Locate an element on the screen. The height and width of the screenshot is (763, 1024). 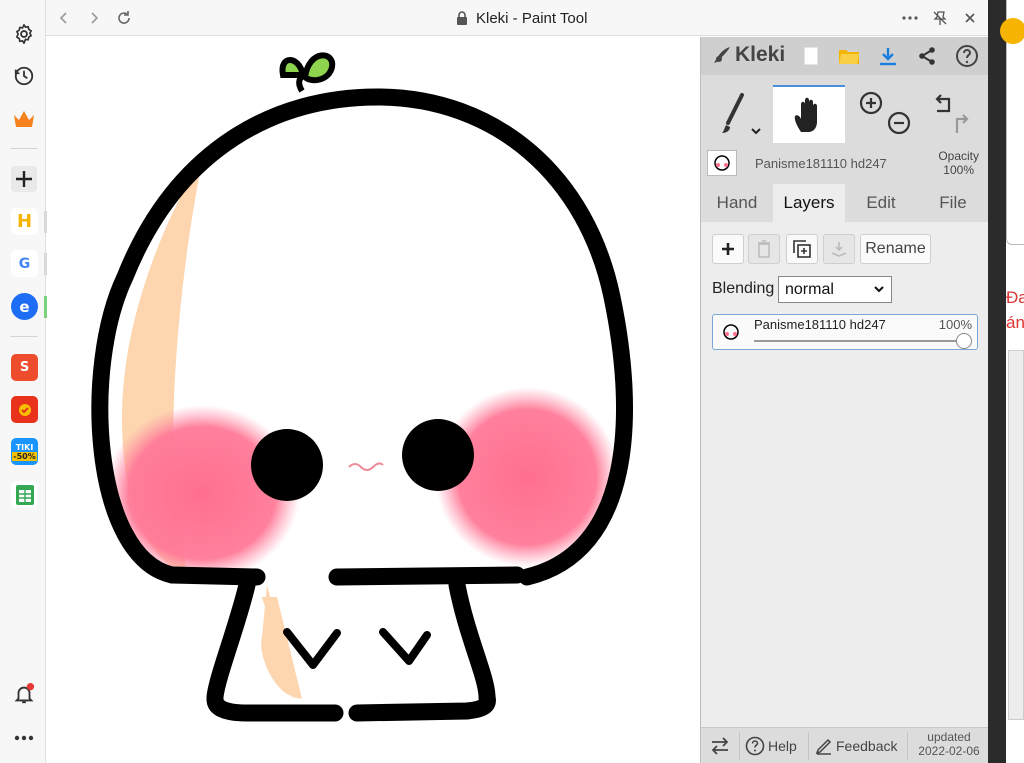
merge-layer-button is located at coordinates (839, 249).